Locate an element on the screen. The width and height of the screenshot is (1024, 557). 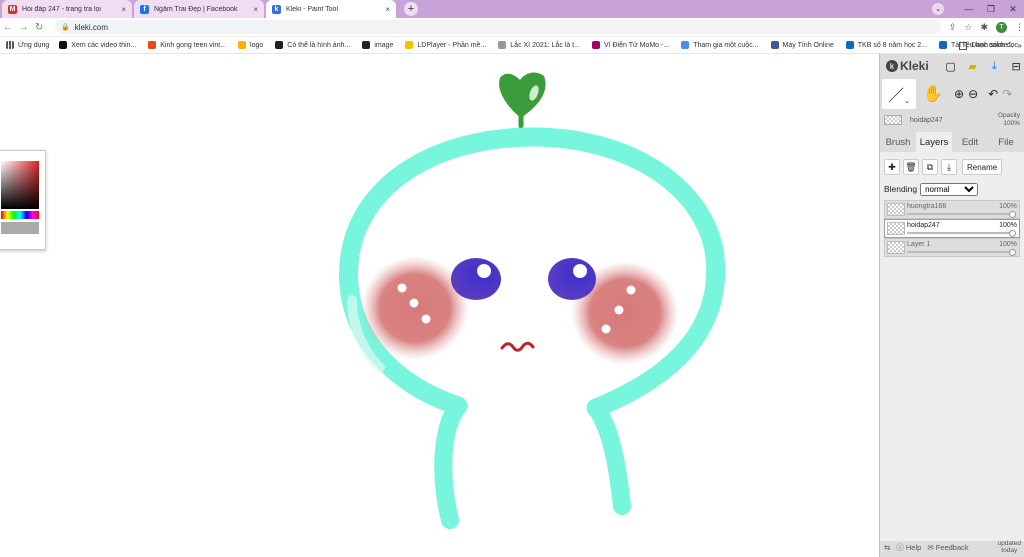
color-picker-popup is located at coordinates (23, 200).